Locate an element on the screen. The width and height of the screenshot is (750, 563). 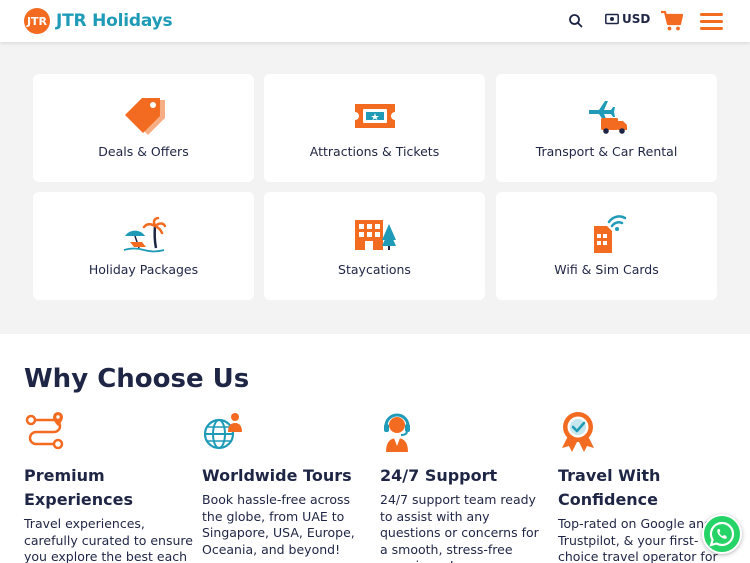
category-label: Transport & Car Rental is located at coordinates (606, 151).